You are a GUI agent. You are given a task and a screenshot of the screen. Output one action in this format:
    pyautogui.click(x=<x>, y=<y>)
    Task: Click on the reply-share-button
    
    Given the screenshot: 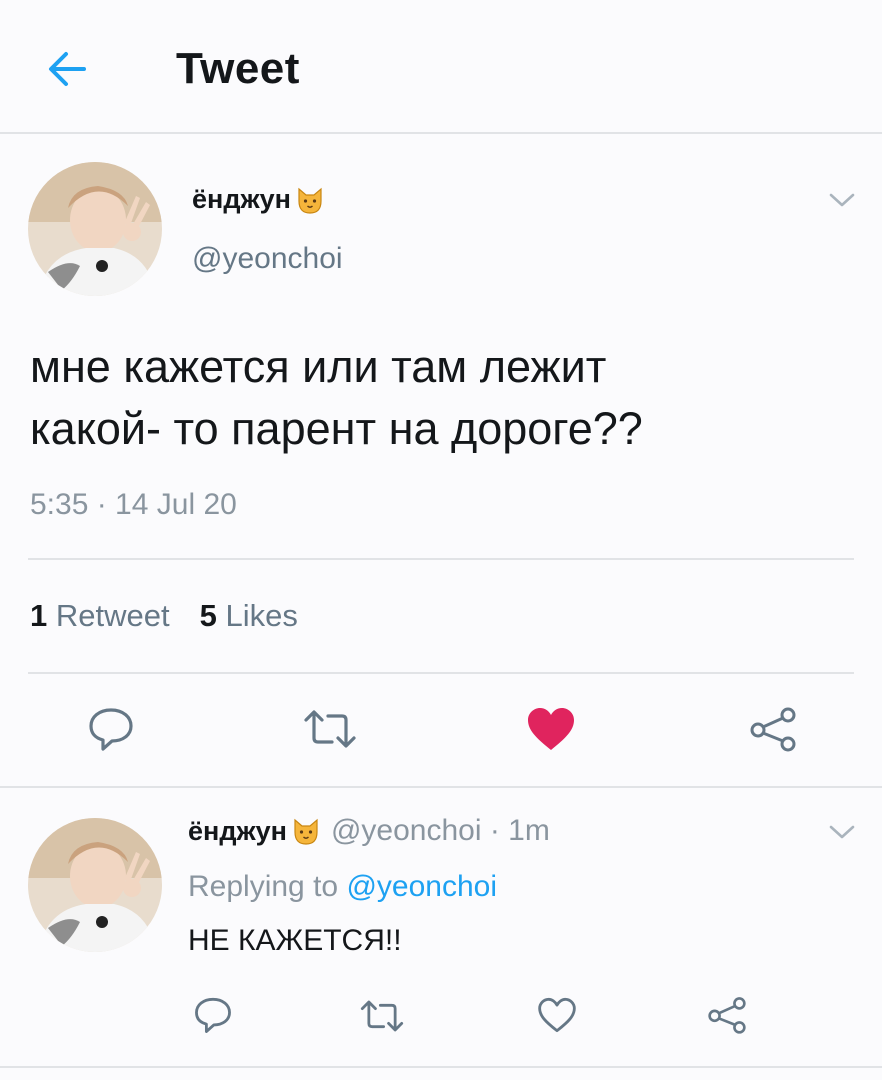 What is the action you would take?
    pyautogui.click(x=727, y=1015)
    